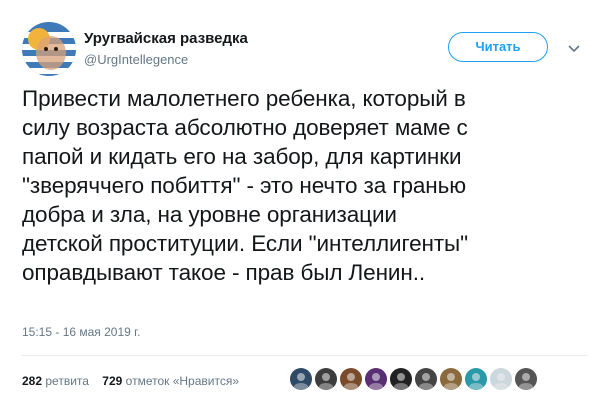  Describe the element at coordinates (136, 59) in the screenshot. I see `user-handle: @UrgIntellegence` at that location.